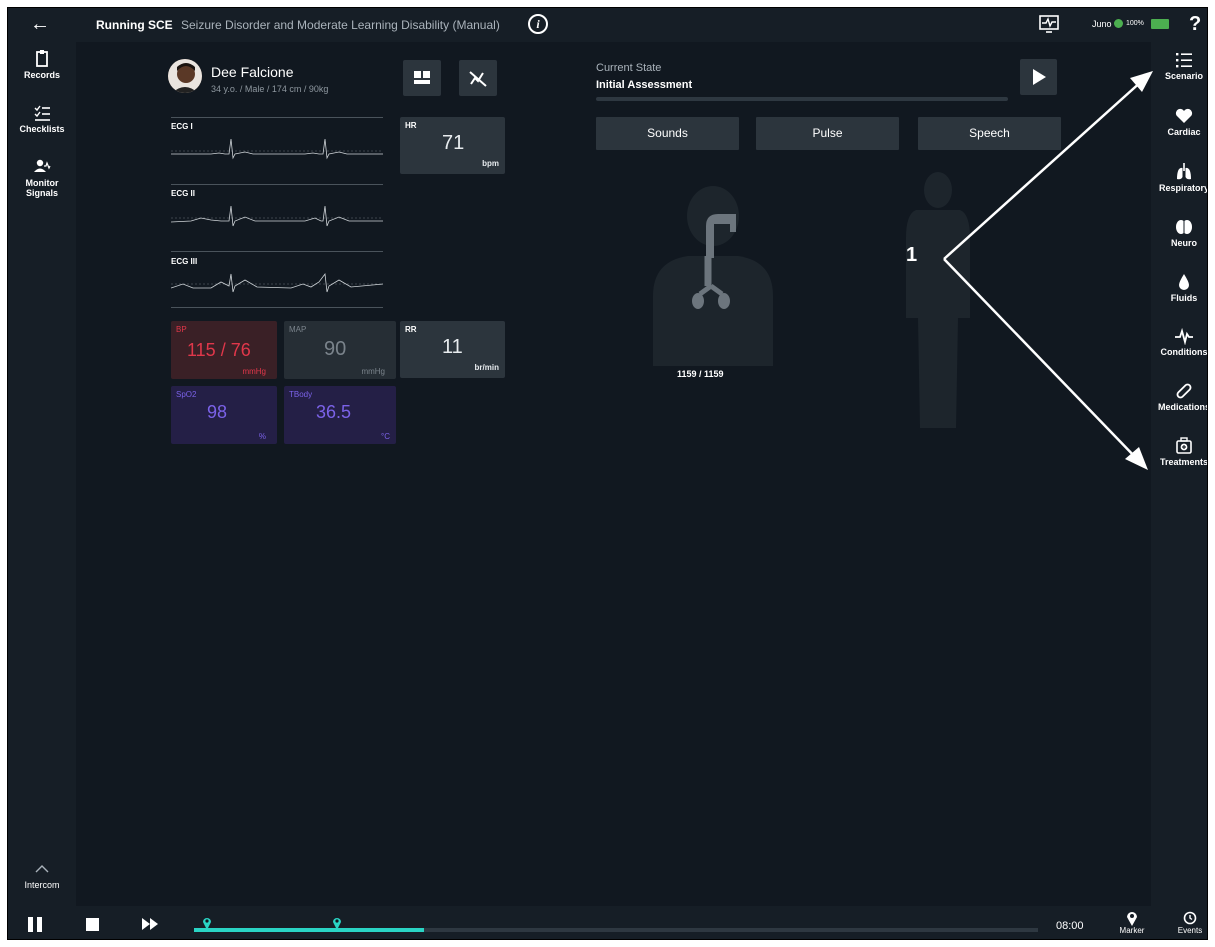 The height and width of the screenshot is (947, 1215). What do you see at coordinates (1070, 926) in the screenshot?
I see `elapsed-time: 08:00` at bounding box center [1070, 926].